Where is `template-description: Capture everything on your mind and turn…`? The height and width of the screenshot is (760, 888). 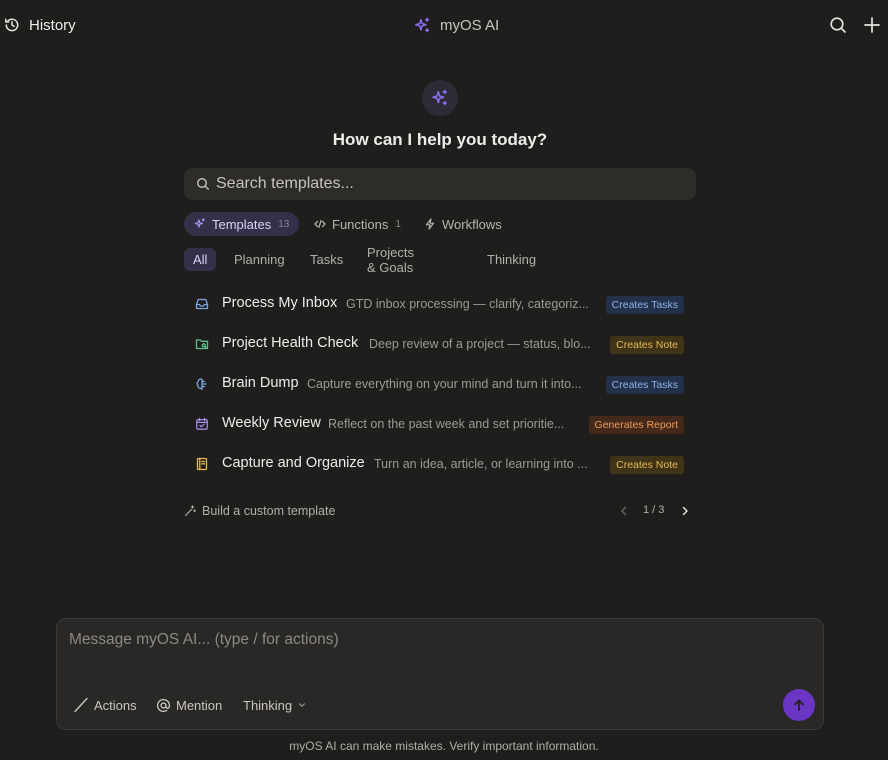
template-description: Capture everything on your mind and turn… is located at coordinates (444, 384).